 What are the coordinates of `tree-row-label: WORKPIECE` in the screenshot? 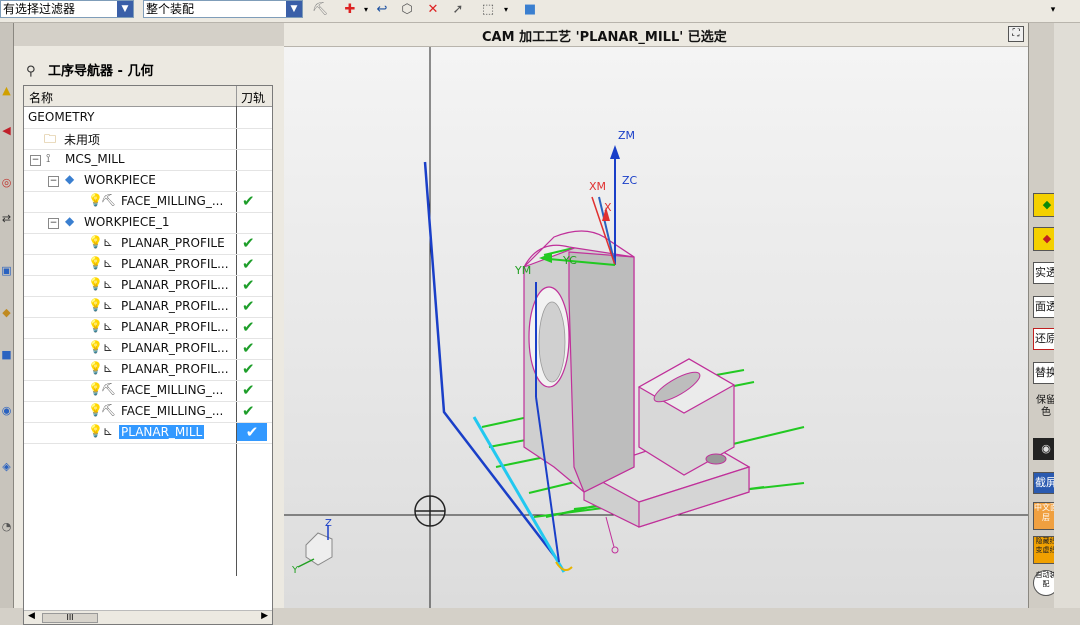 It's located at (120, 180).